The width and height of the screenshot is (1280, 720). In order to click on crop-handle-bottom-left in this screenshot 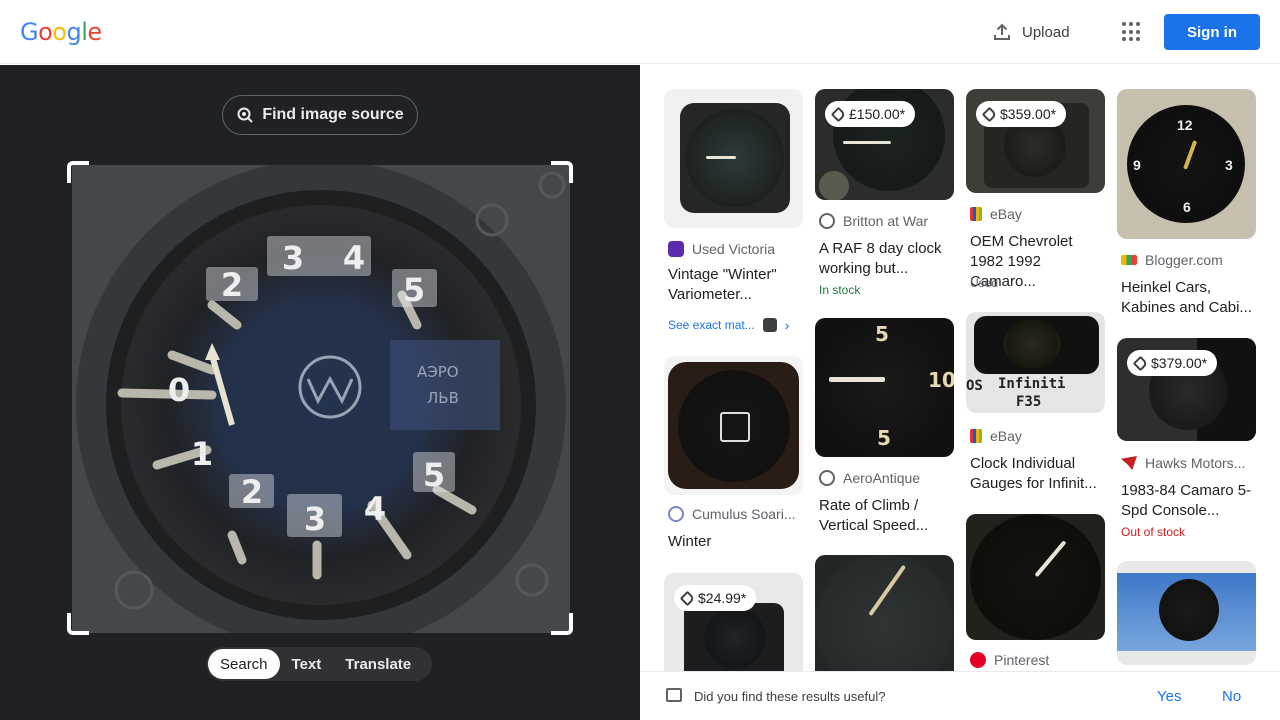, I will do `click(78, 624)`.